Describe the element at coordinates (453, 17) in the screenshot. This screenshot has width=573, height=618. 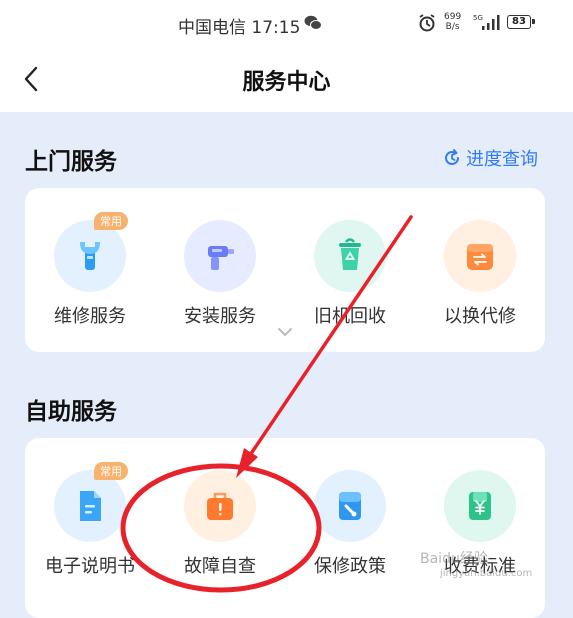
I see `net-speed-value: 699` at that location.